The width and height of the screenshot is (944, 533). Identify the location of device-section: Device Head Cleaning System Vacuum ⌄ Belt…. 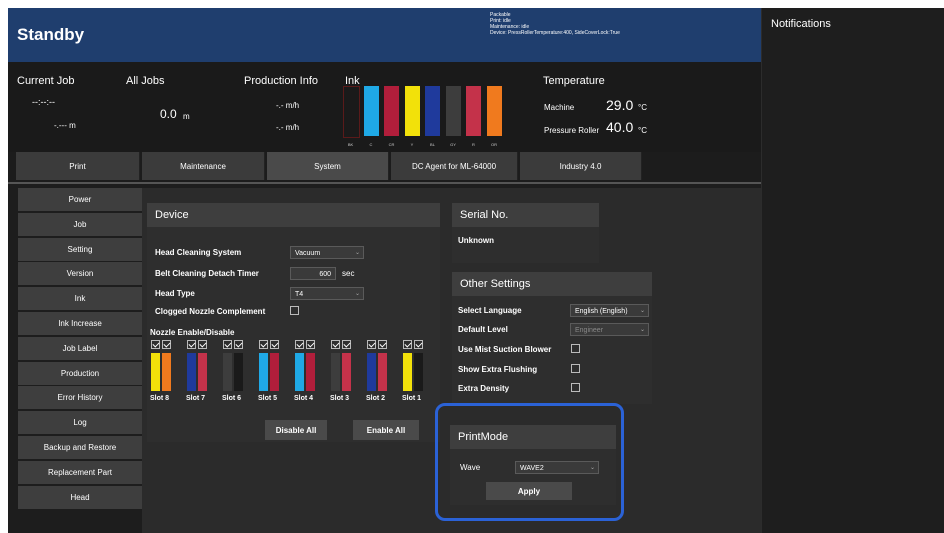
(293, 322).